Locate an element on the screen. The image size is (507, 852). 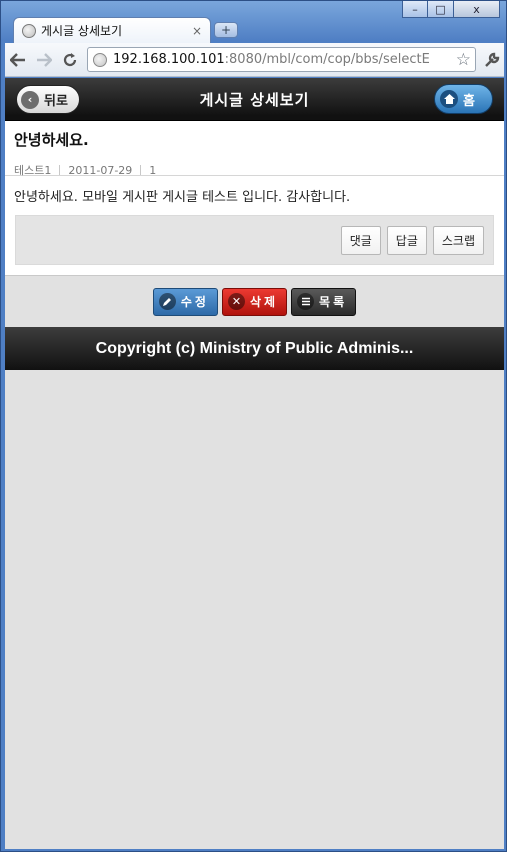
url-host: 192.168.100.101 is located at coordinates (169, 59).